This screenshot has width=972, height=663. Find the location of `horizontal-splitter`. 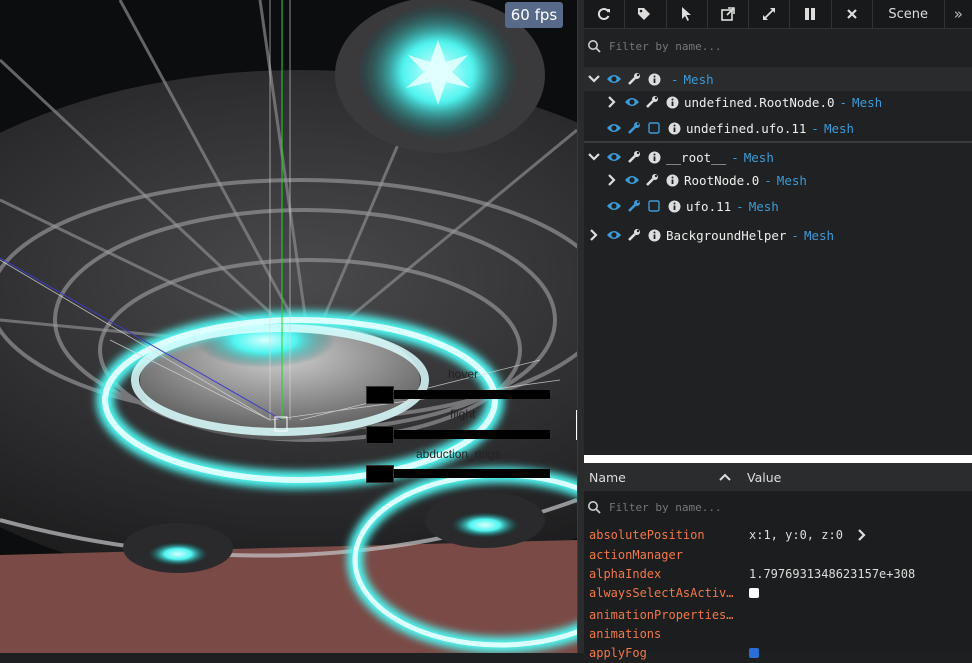

horizontal-splitter is located at coordinates (778, 459).